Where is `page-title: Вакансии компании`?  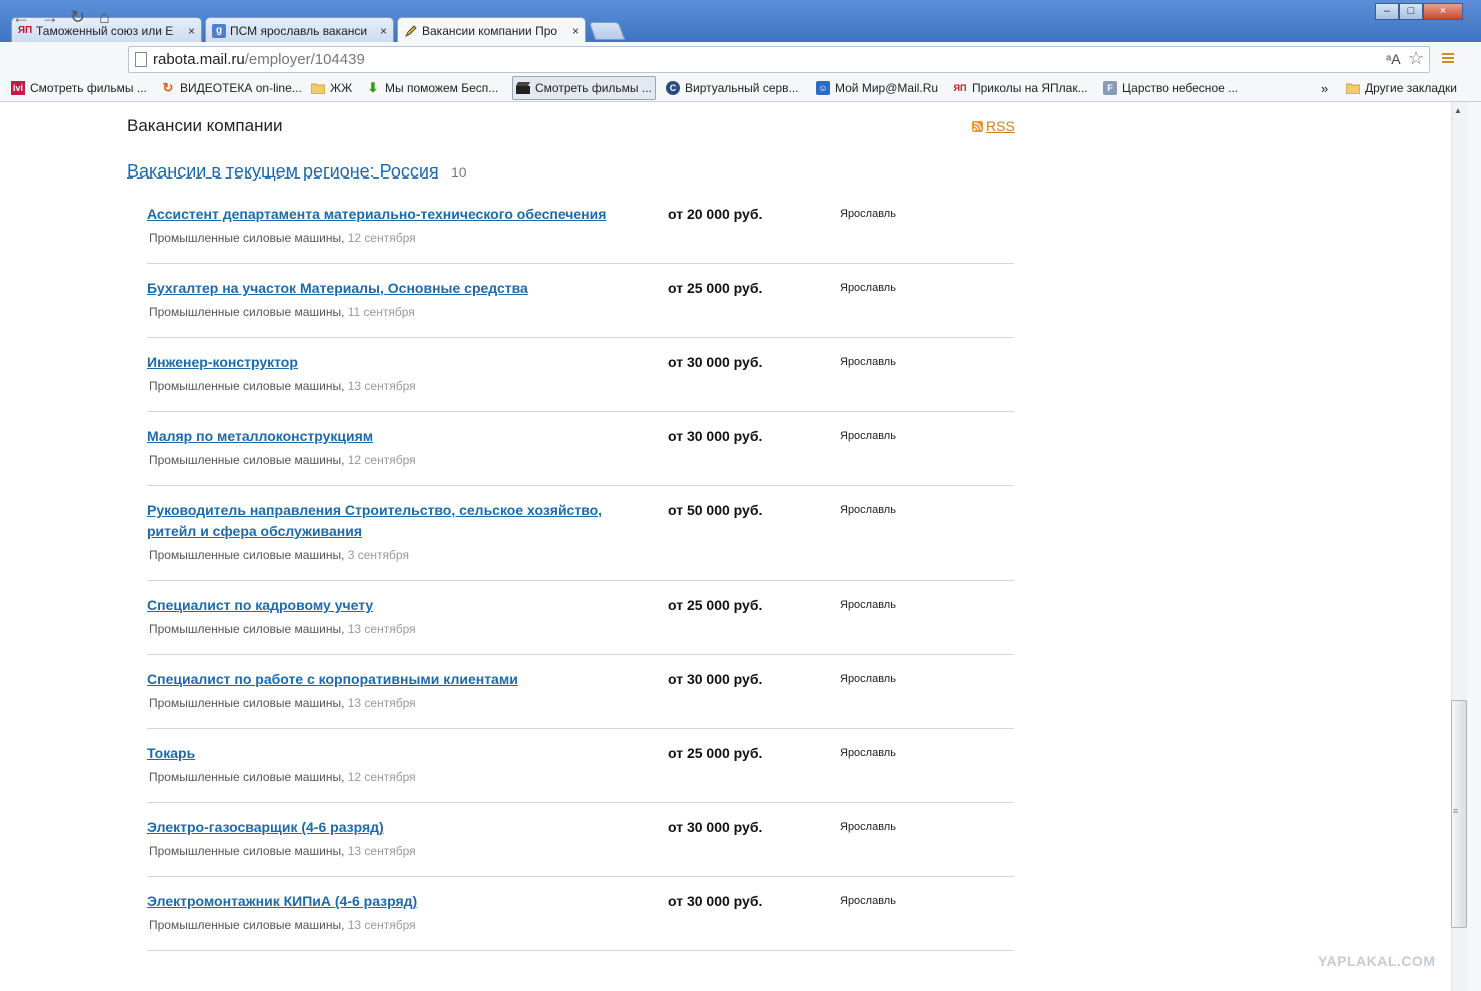
page-title: Вакансии компании is located at coordinates (205, 125).